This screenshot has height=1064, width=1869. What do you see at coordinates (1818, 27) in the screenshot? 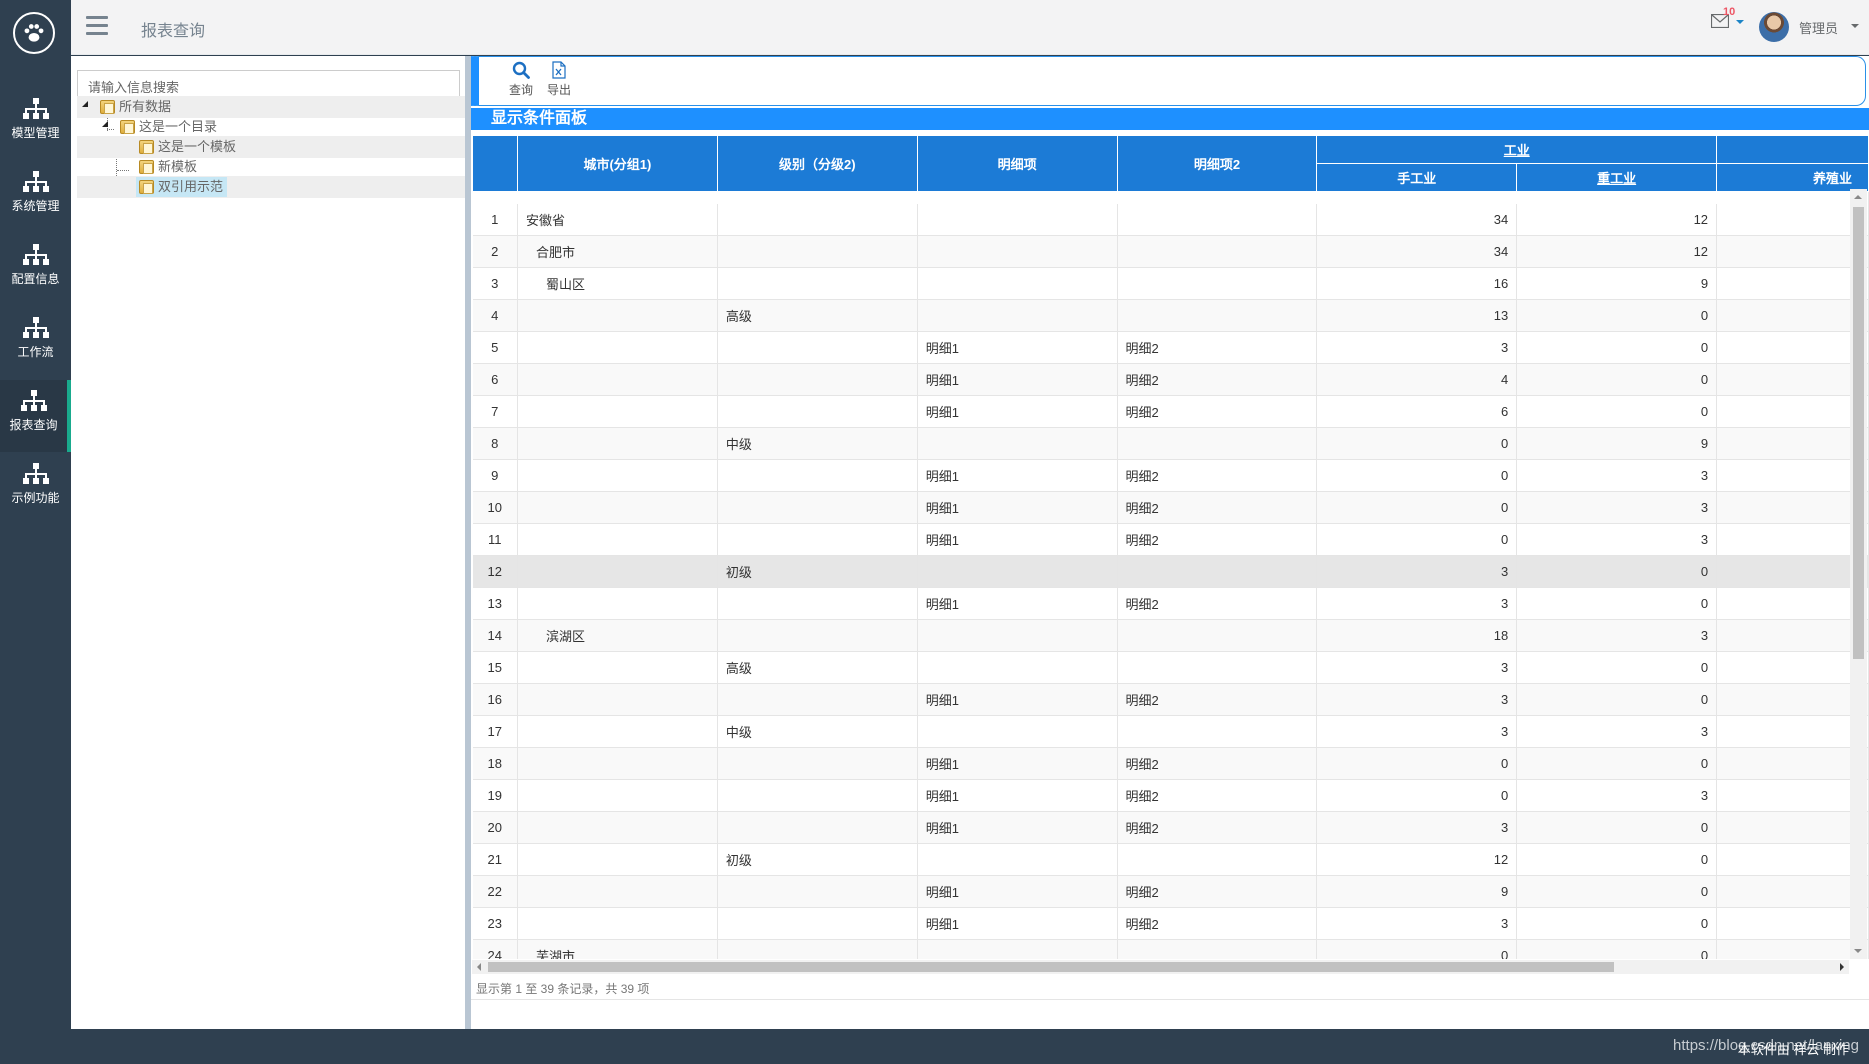
I see `user-name: 管理员` at bounding box center [1818, 27].